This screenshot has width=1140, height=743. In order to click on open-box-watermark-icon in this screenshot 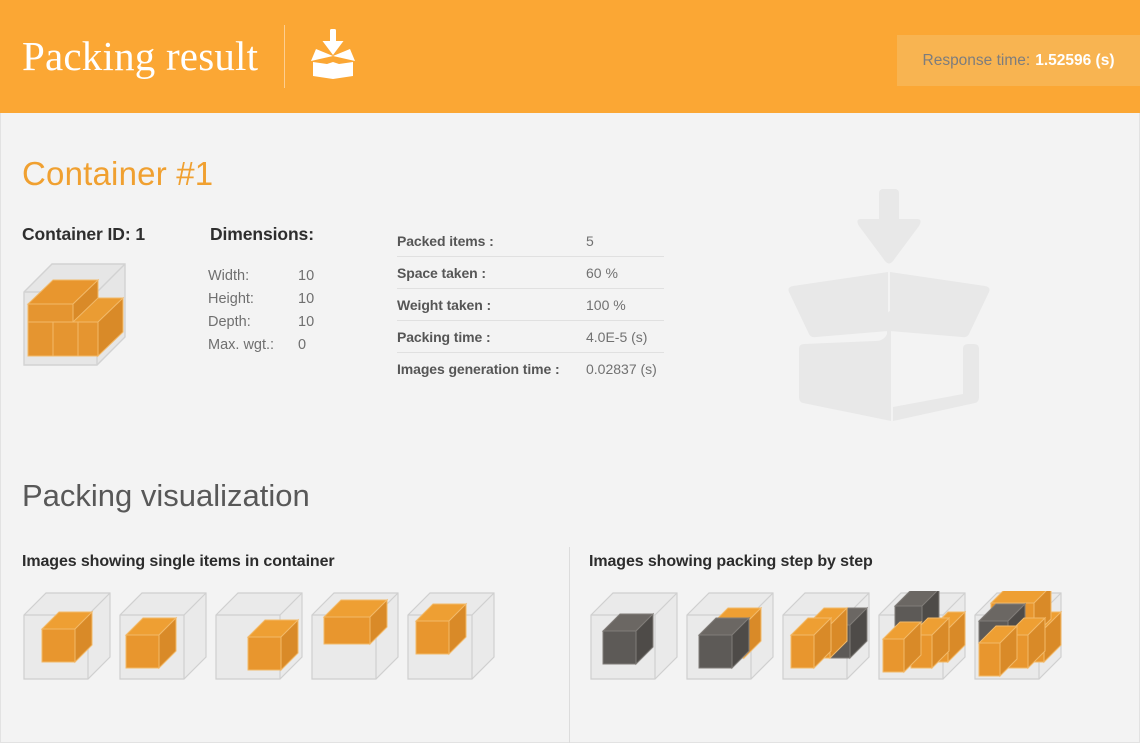, I will do `click(897, 307)`.